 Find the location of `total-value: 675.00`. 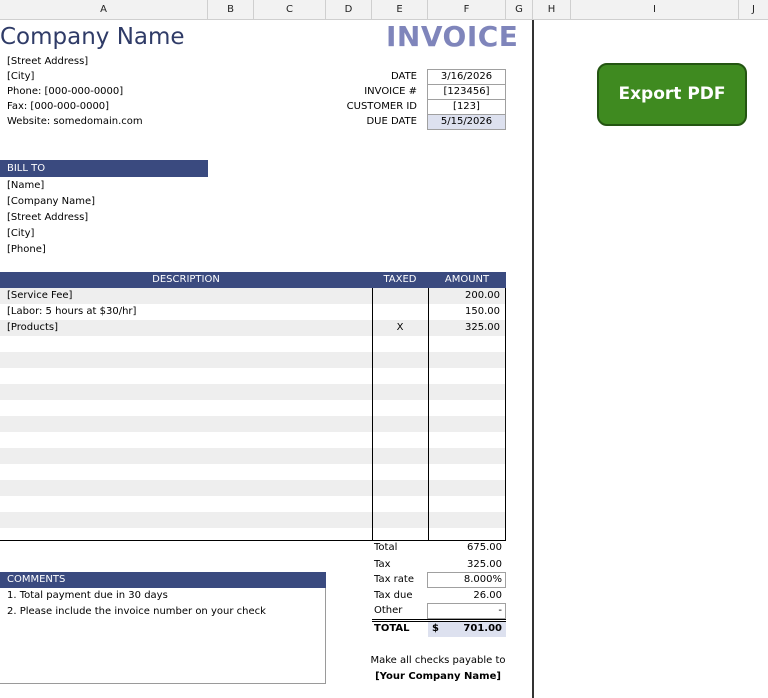

total-value: 675.00 is located at coordinates (465, 547).